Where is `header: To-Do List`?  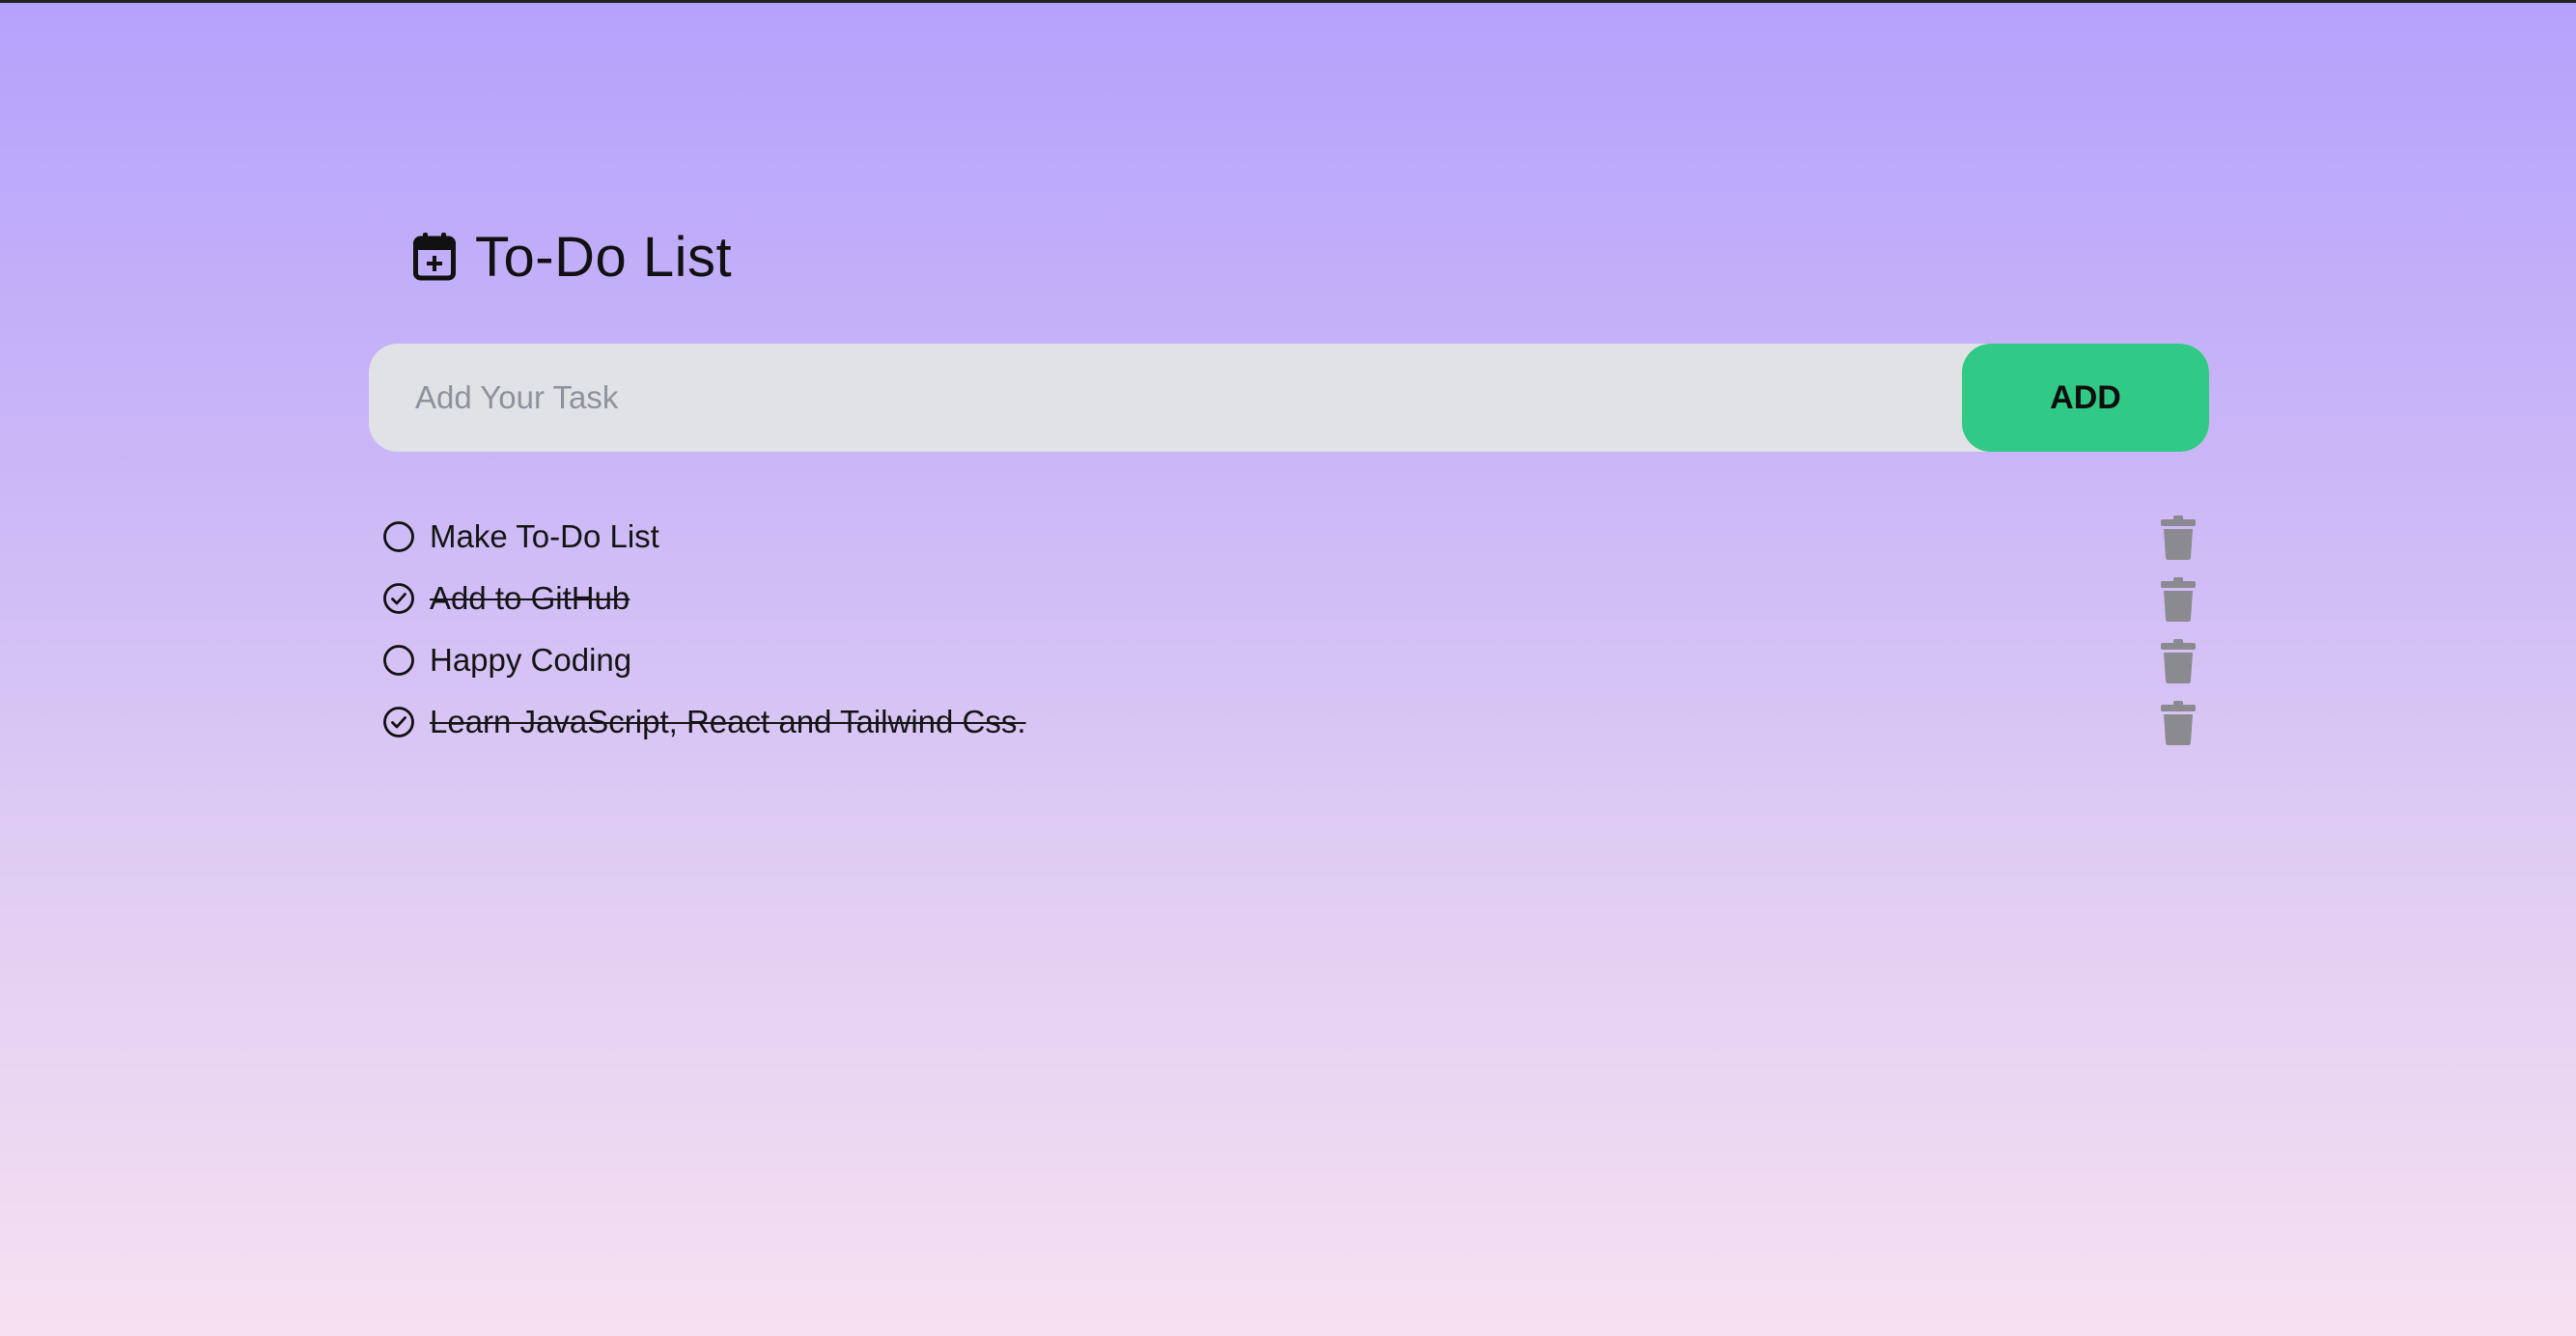
header: To-Do List is located at coordinates (1311, 256).